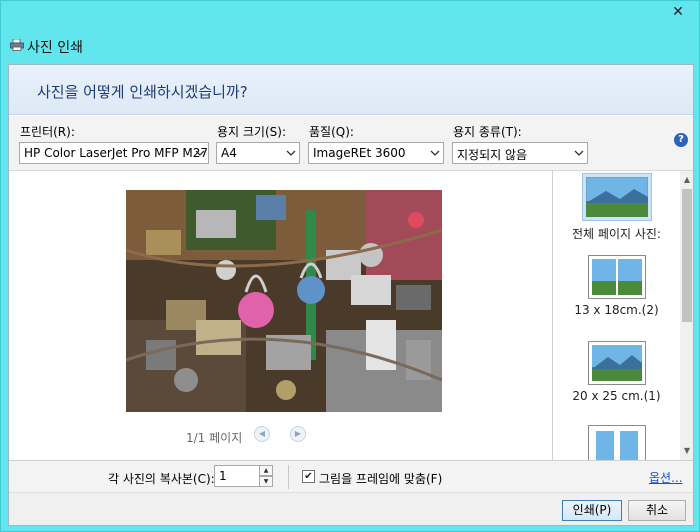  Describe the element at coordinates (616, 396) in the screenshot. I see `layout-label: 20 x 25 cm.(1)` at that location.